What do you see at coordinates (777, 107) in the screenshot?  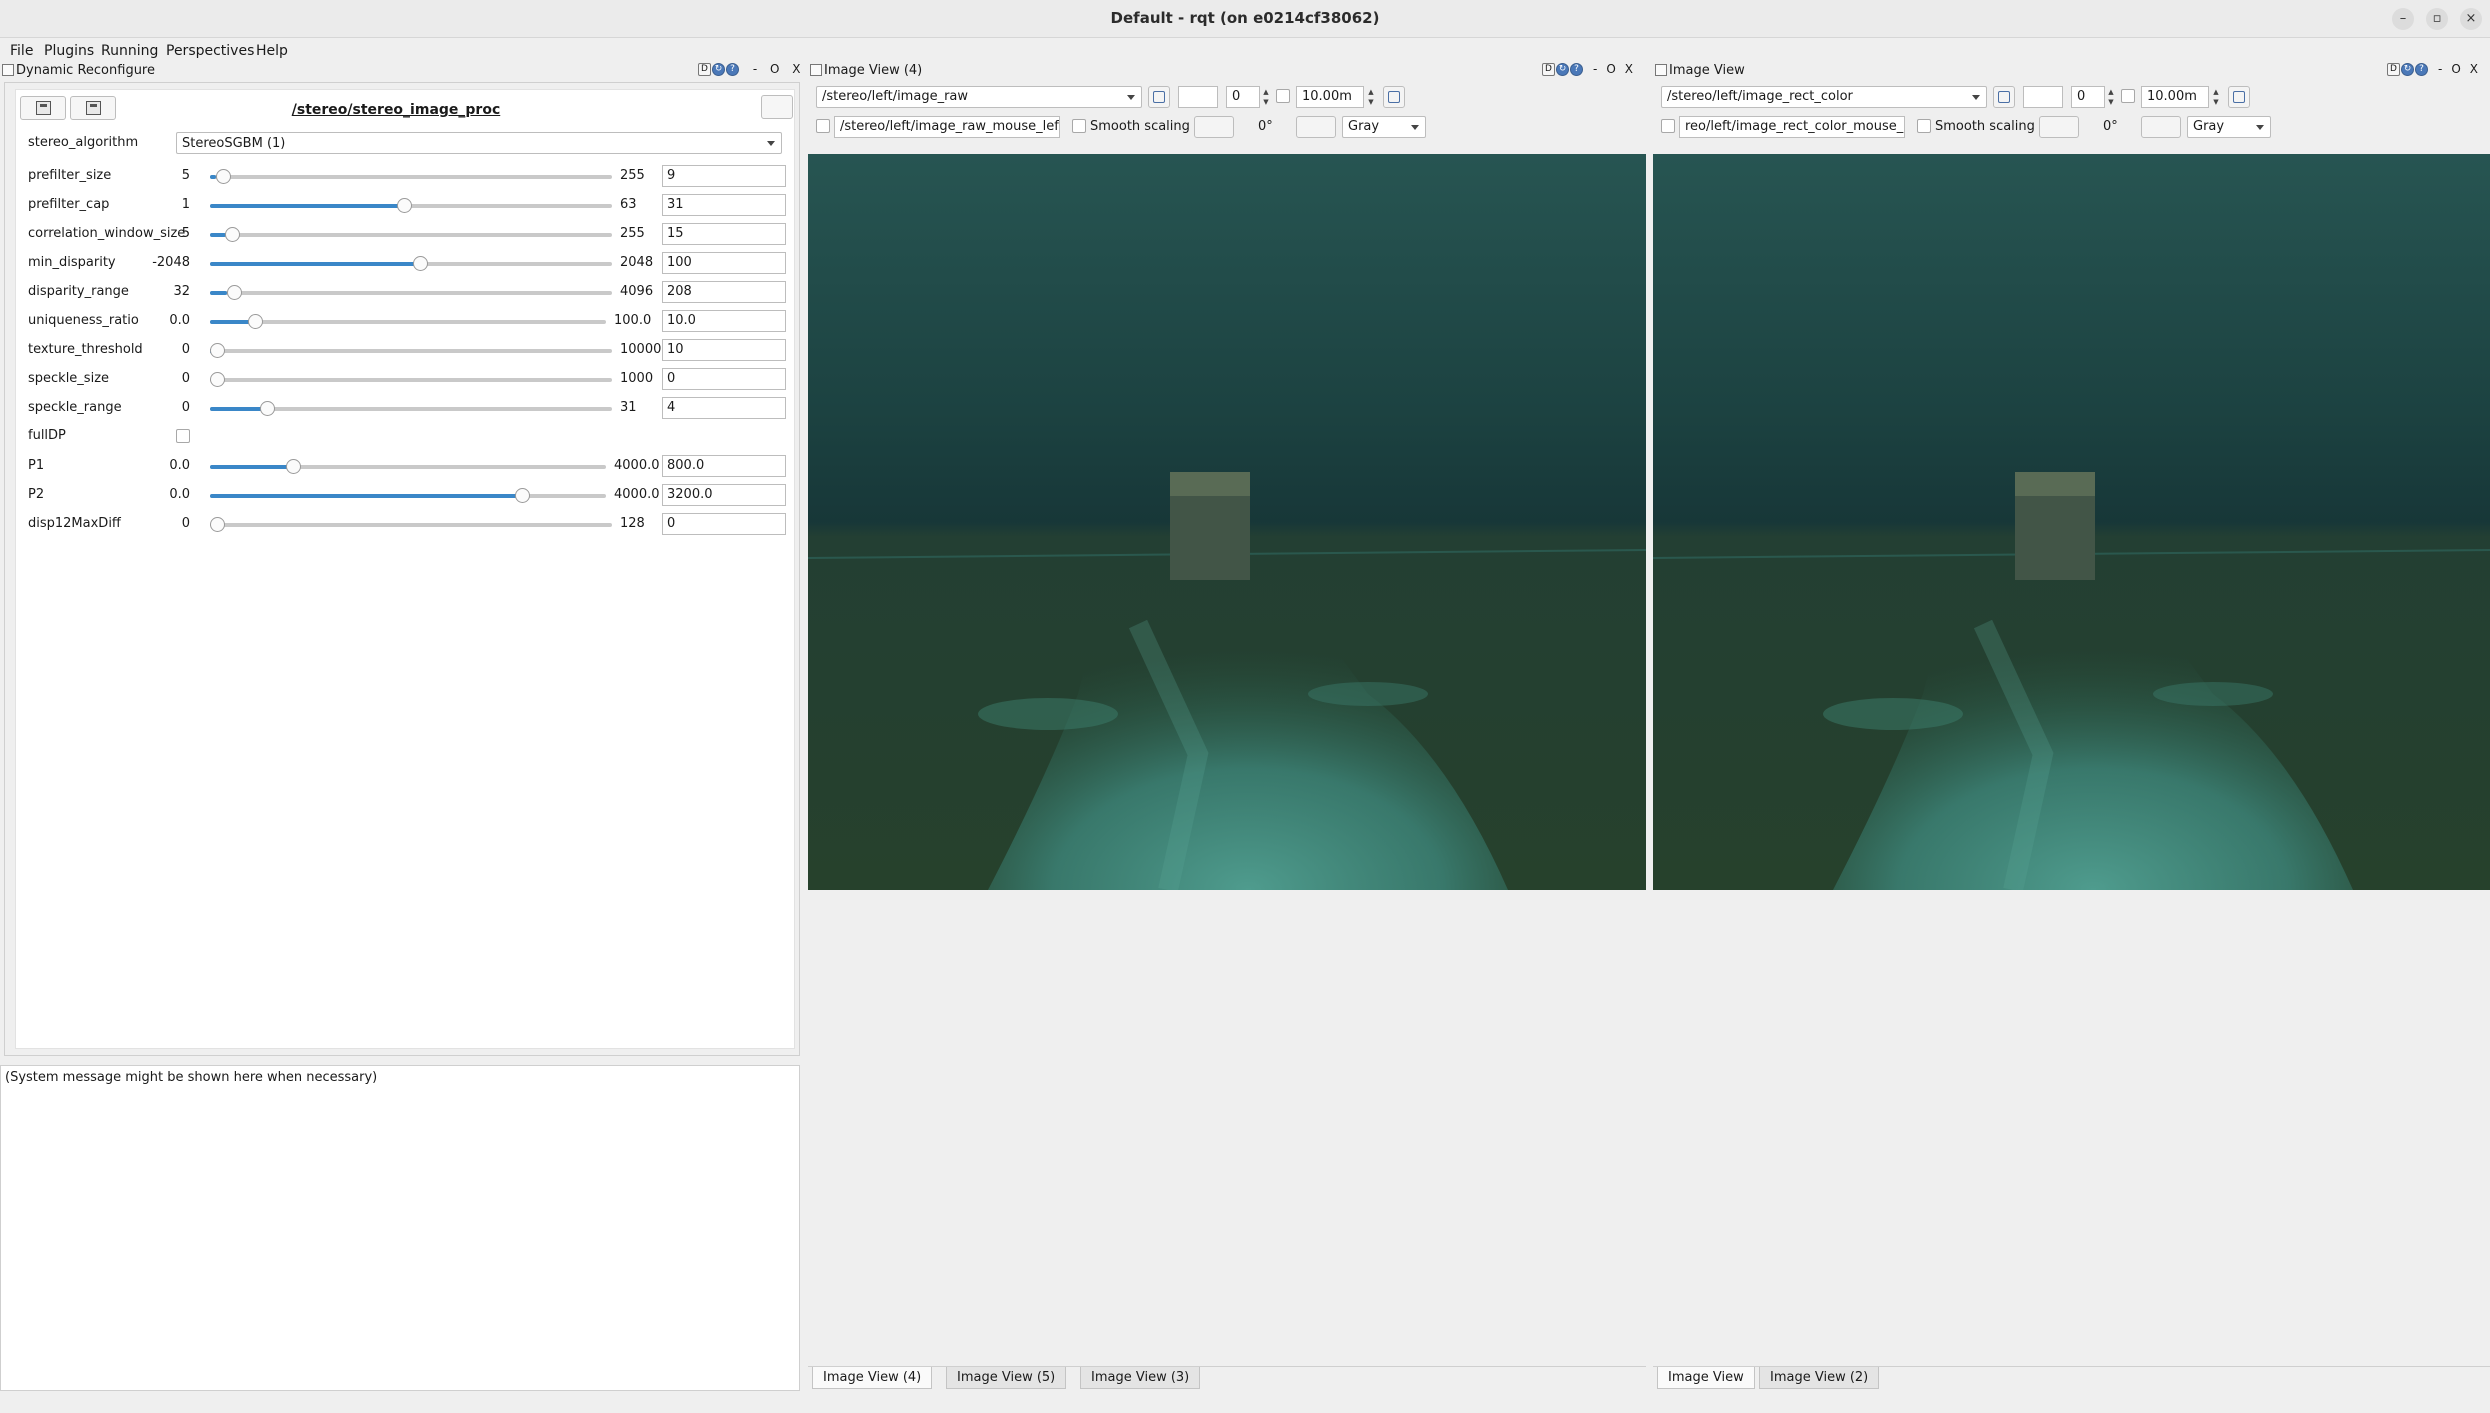 I see `close-node-button` at bounding box center [777, 107].